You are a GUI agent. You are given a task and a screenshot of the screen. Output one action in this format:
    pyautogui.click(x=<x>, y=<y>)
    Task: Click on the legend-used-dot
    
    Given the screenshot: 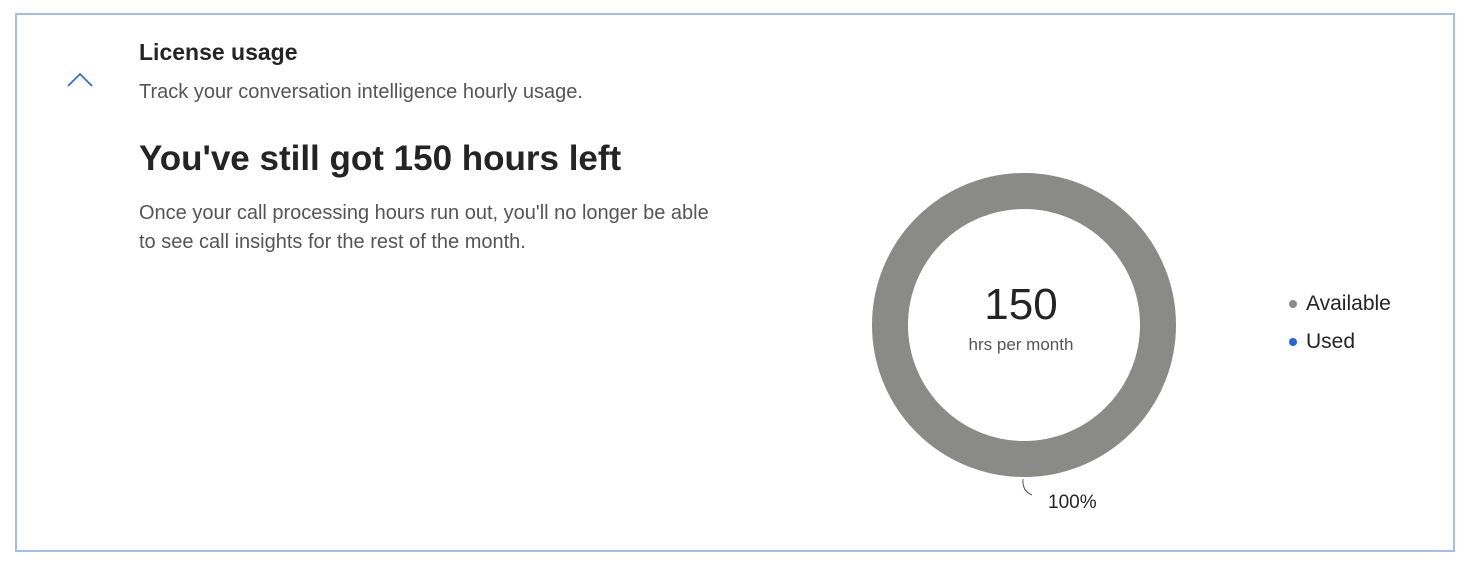 What is the action you would take?
    pyautogui.click(x=1293, y=342)
    